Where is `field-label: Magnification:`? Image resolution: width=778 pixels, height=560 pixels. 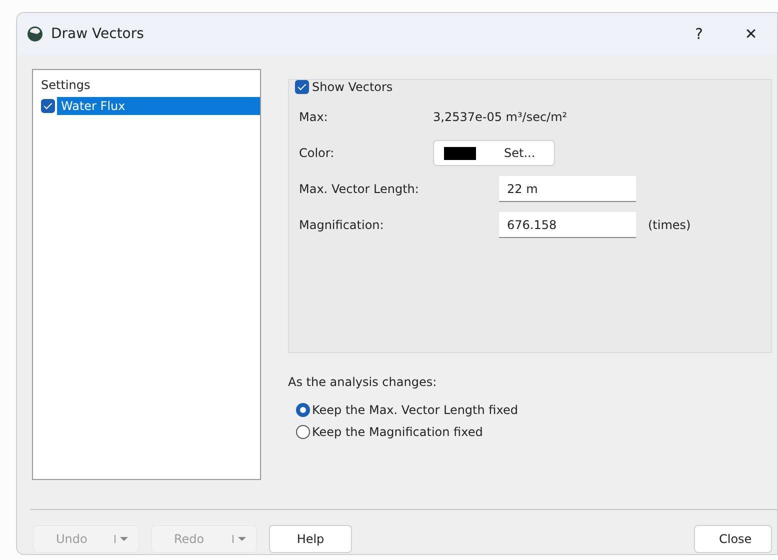
field-label: Magnification: is located at coordinates (342, 225).